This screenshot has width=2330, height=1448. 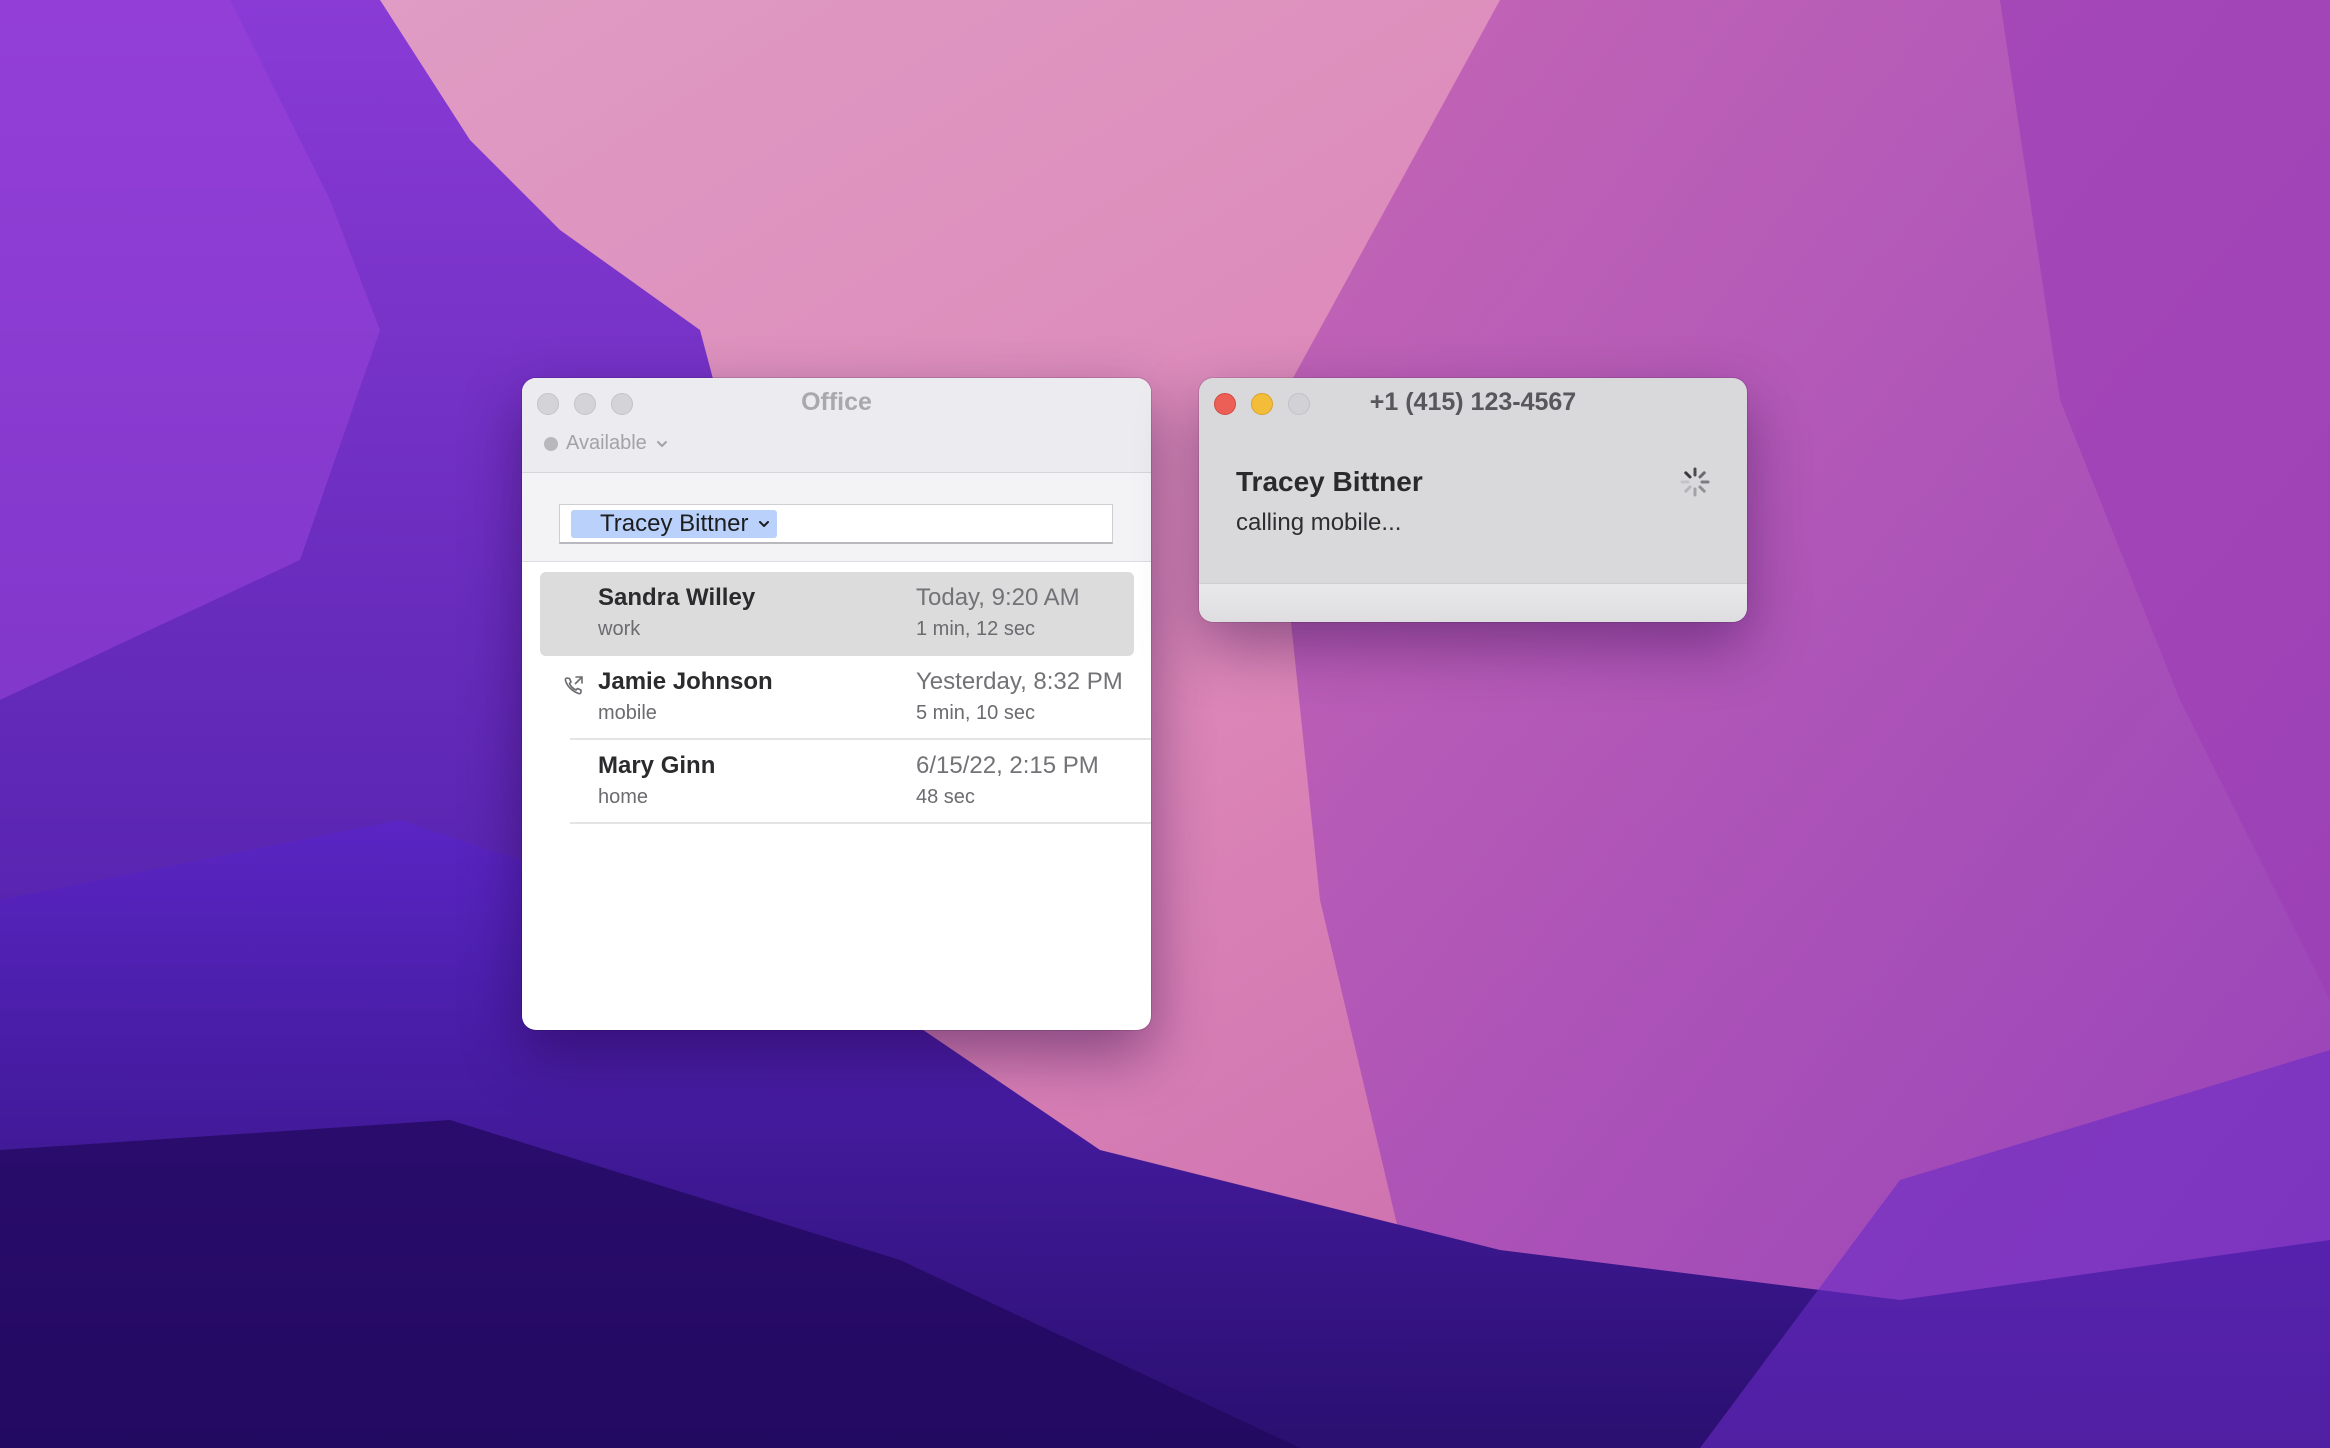 I want to click on office-titlebar: Office Available, so click(x=836, y=425).